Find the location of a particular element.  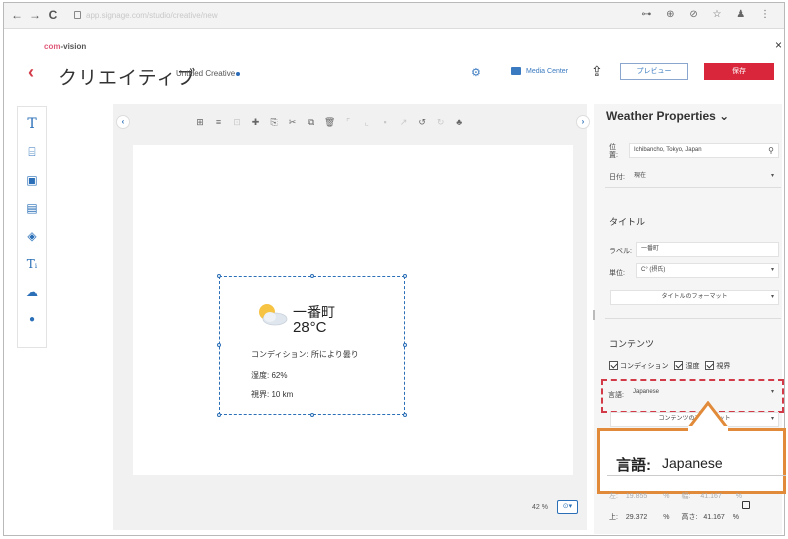

partly-cloudy-icon is located at coordinates (273, 315).